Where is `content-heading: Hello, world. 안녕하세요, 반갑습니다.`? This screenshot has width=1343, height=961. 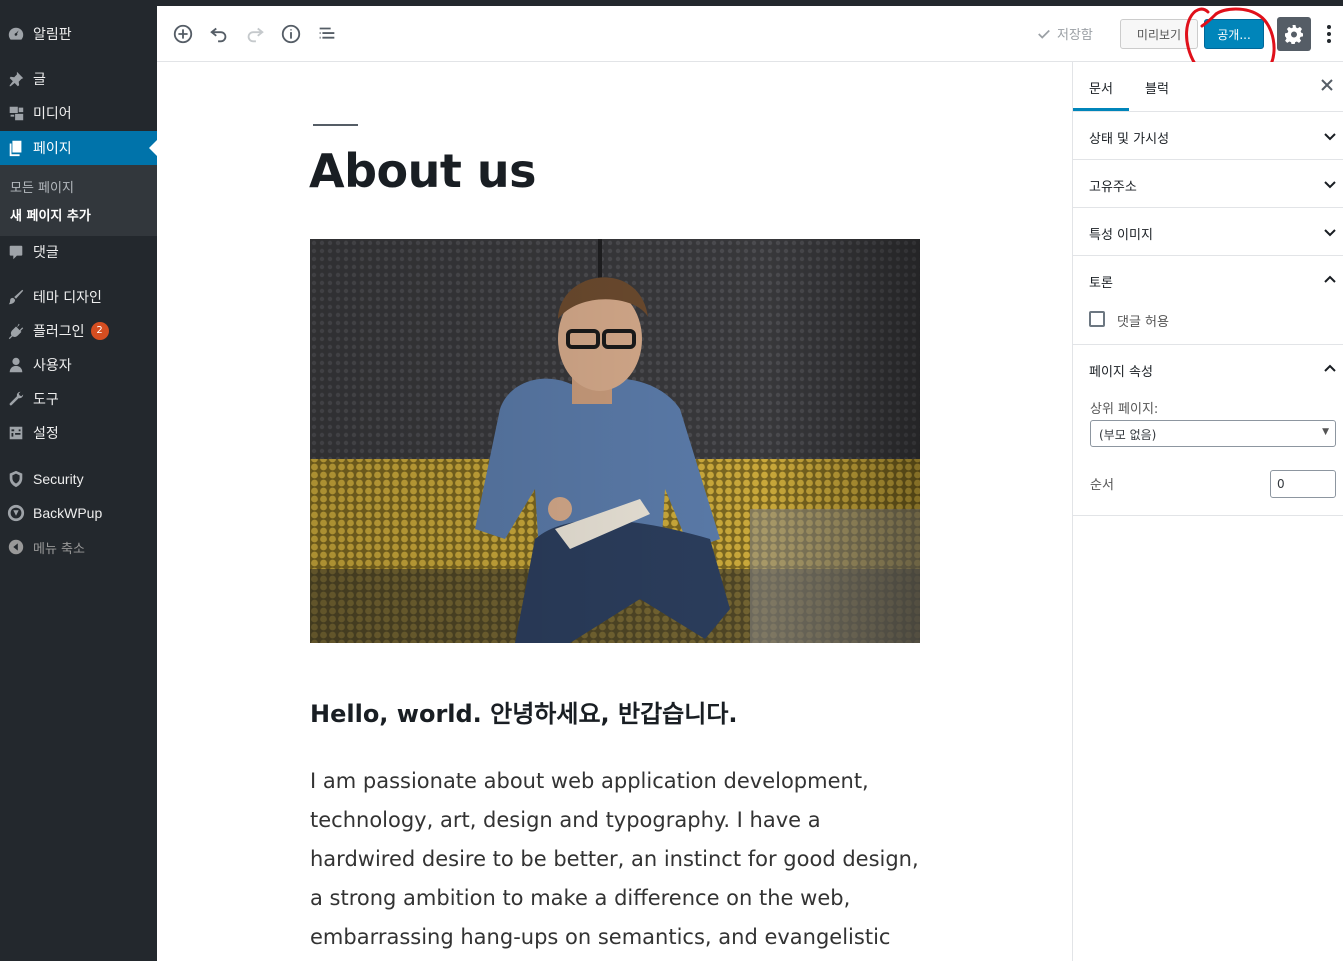
content-heading: Hello, world. 안녕하세요, 반갑습니다. is located at coordinates (524, 711).